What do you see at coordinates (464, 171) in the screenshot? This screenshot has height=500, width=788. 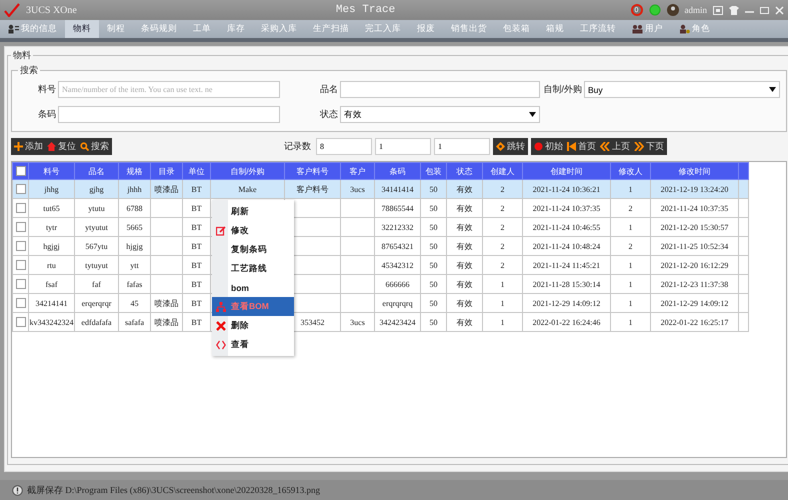 I see `column-header: 状态` at bounding box center [464, 171].